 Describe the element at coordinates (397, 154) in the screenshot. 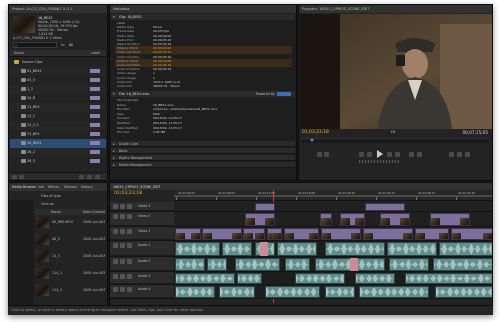

I see `go-to-out-button` at that location.